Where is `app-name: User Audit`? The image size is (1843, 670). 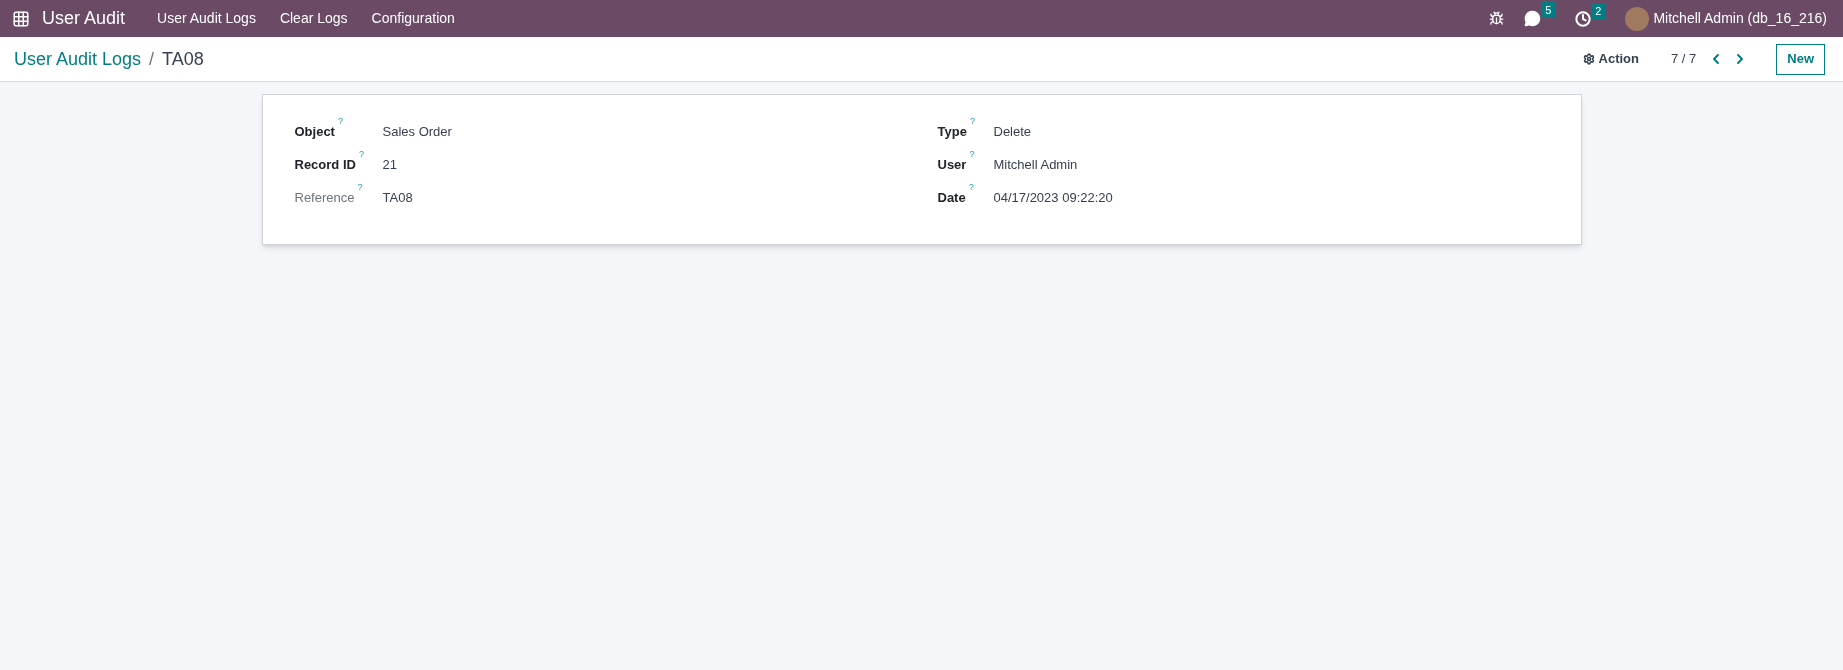
app-name: User Audit is located at coordinates (84, 18).